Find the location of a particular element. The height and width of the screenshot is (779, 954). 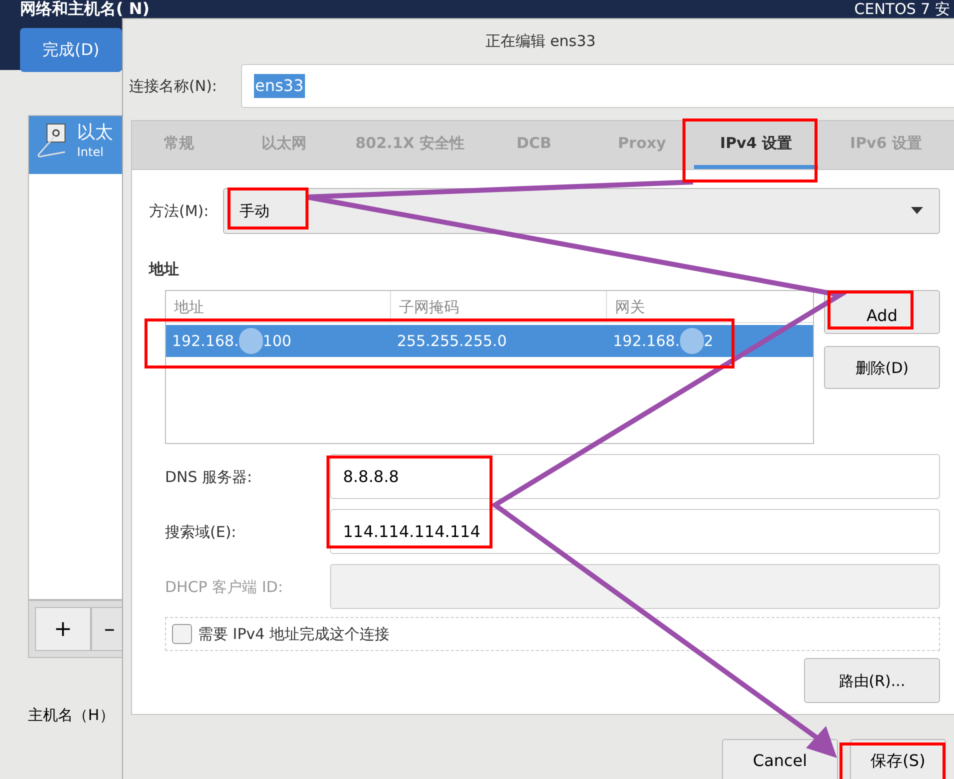

checkbox-label: 需要 IPv4 地址完成这个连接 is located at coordinates (294, 635).